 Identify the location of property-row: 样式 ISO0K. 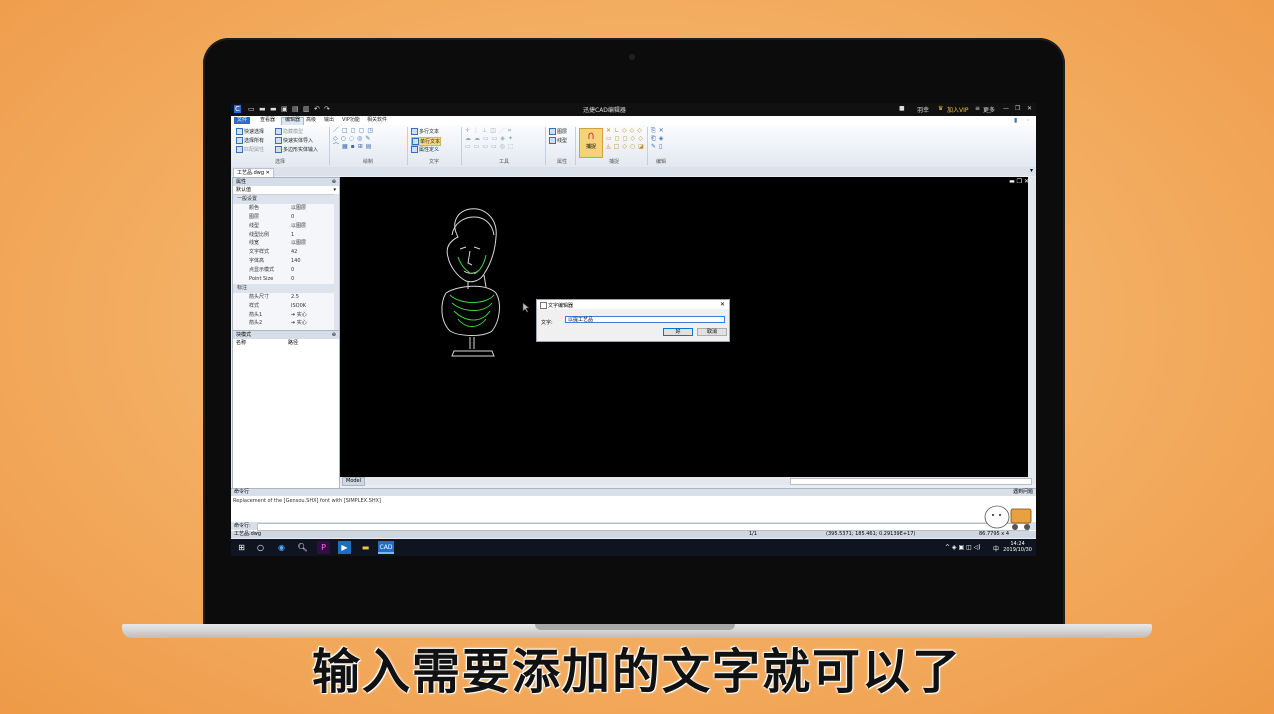
(286, 306).